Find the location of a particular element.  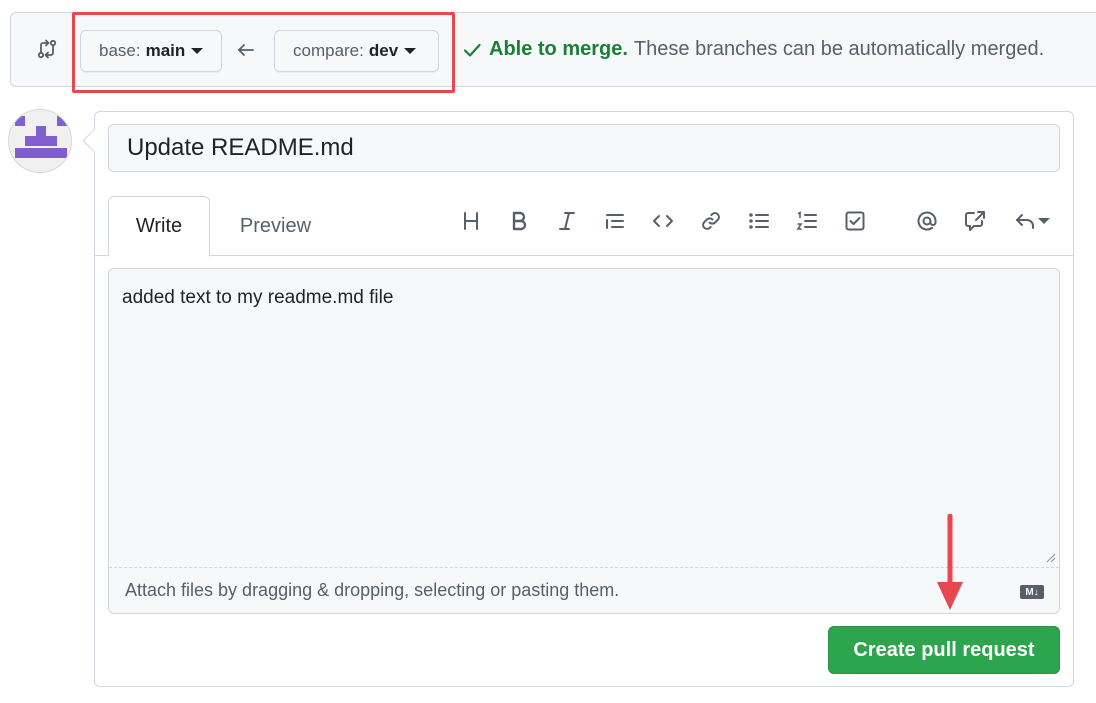

base-branch-prefix: base: is located at coordinates (120, 50).